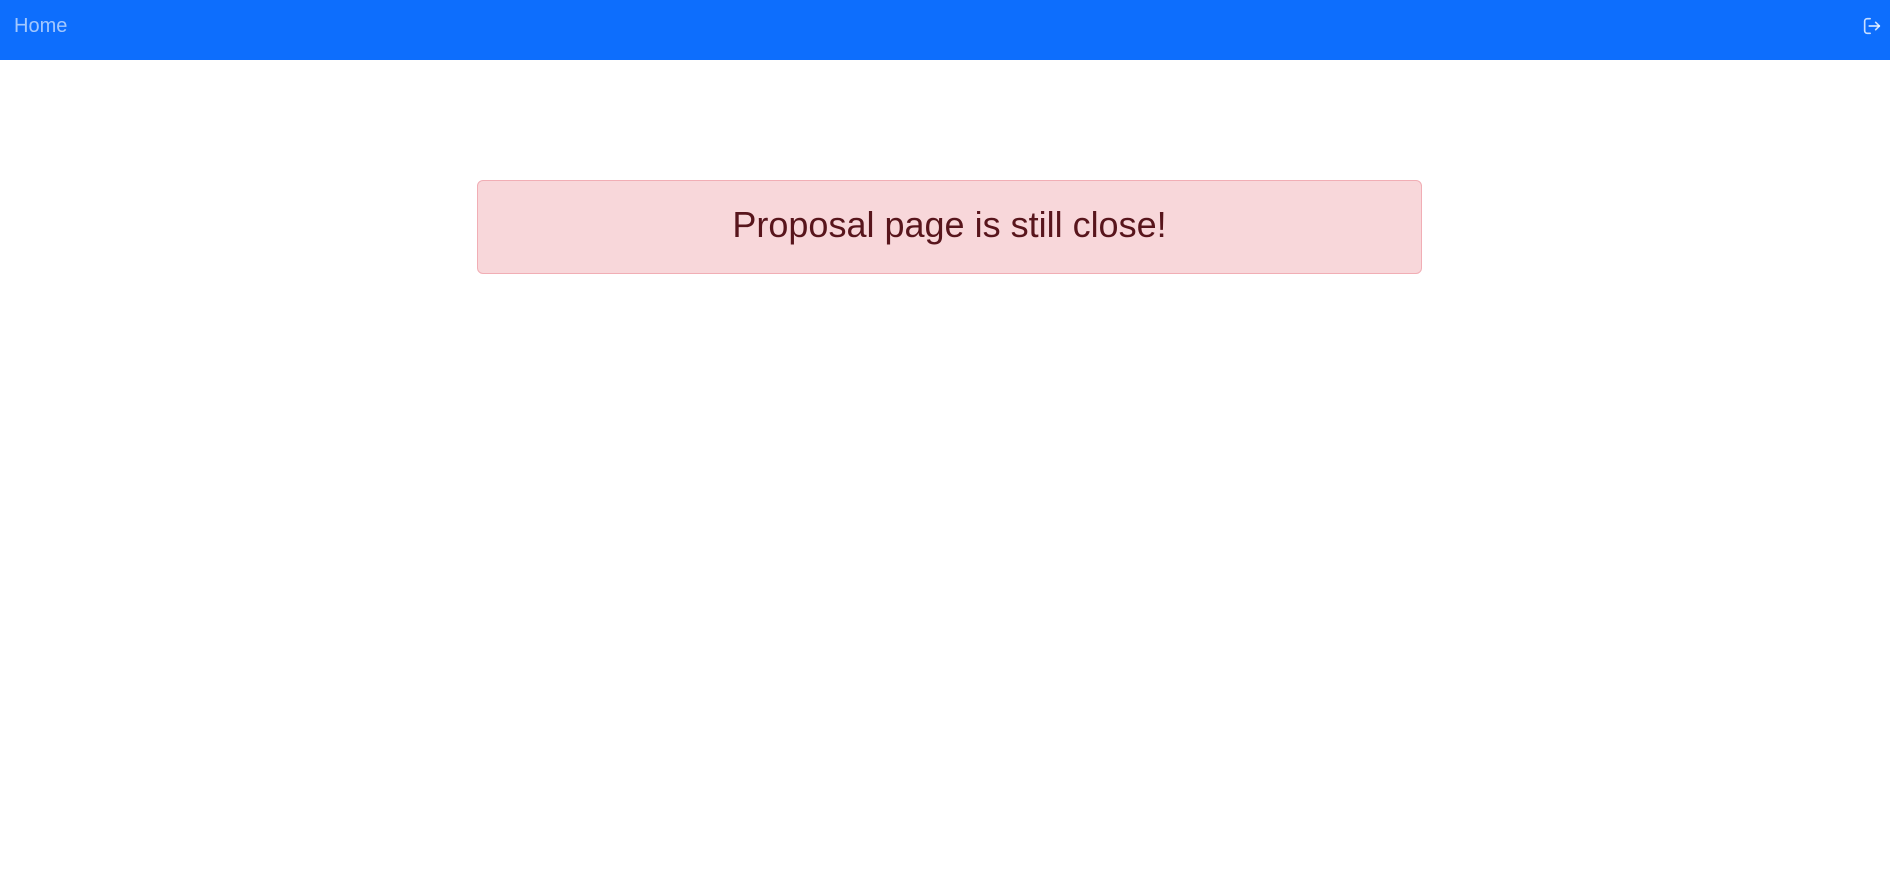  What do you see at coordinates (949, 224) in the screenshot?
I see `alert-message: Proposal page is still close!` at bounding box center [949, 224].